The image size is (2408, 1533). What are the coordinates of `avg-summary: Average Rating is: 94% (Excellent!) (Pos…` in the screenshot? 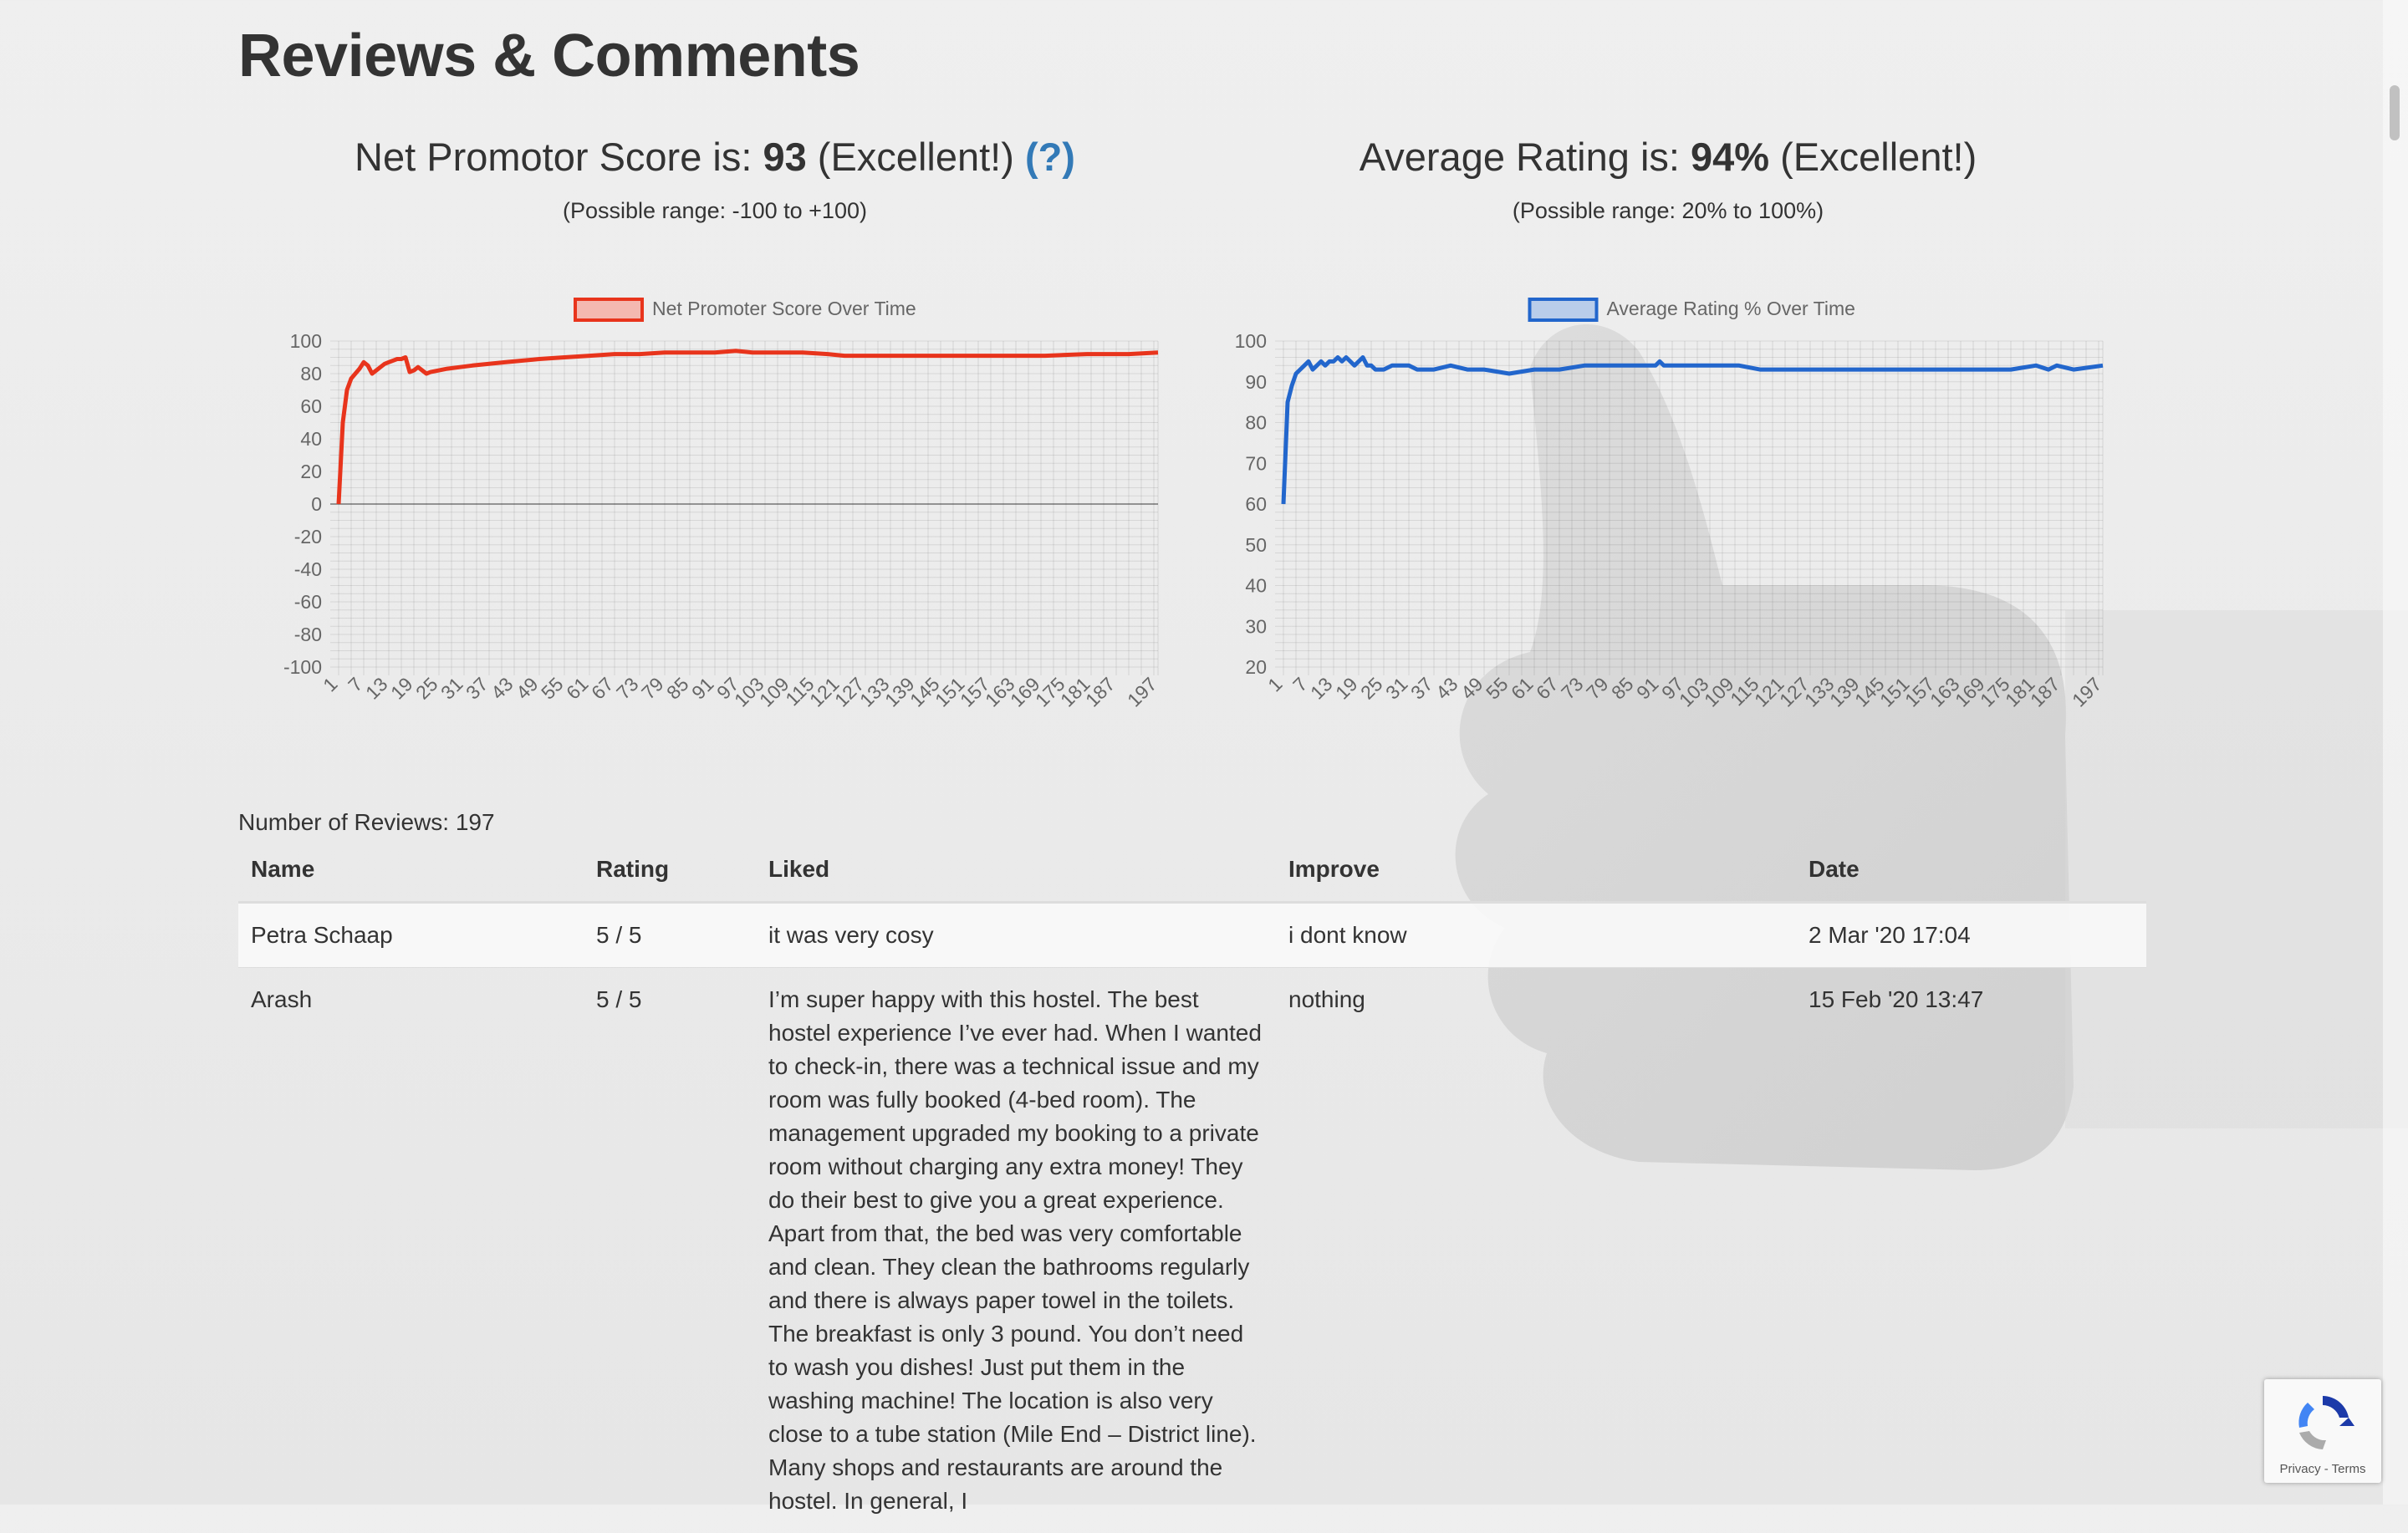 It's located at (1668, 179).